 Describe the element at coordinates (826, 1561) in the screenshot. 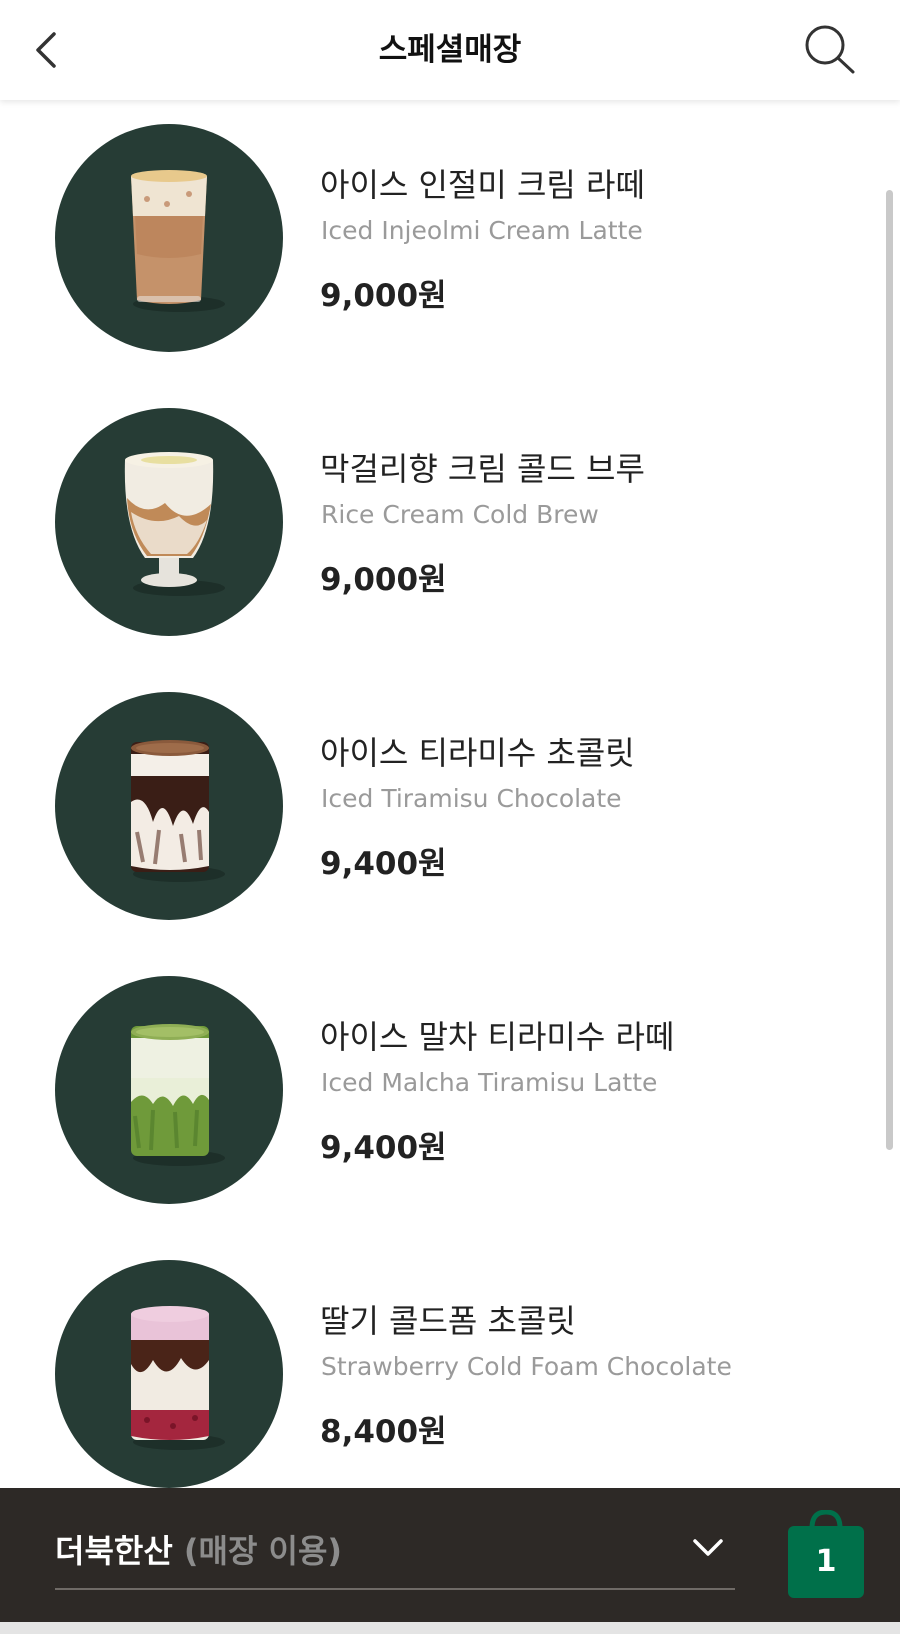

I see `cart-count: 1` at that location.